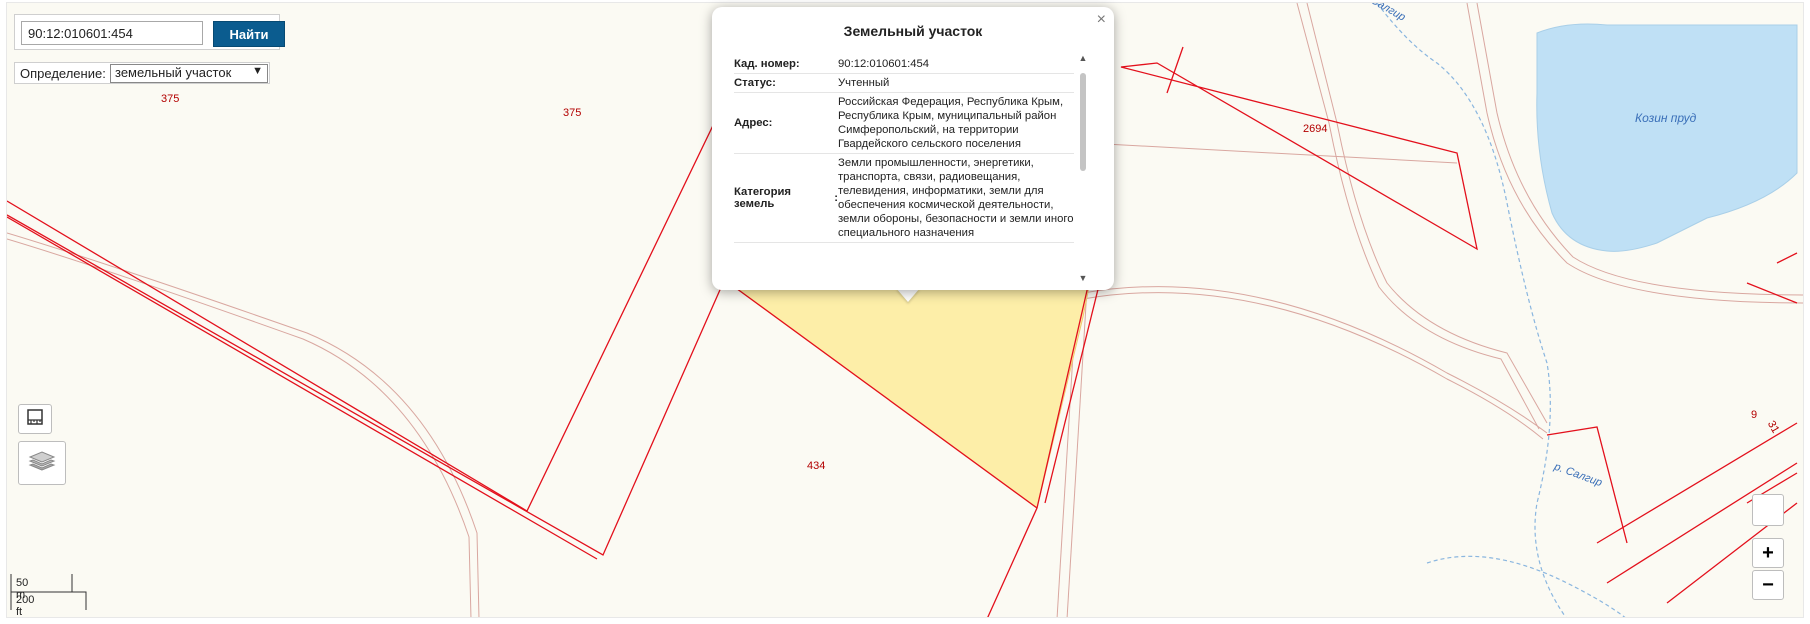 This screenshot has height=624, width=1810. Describe the element at coordinates (1083, 278) in the screenshot. I see `scroll-down-icon: ▼` at that location.